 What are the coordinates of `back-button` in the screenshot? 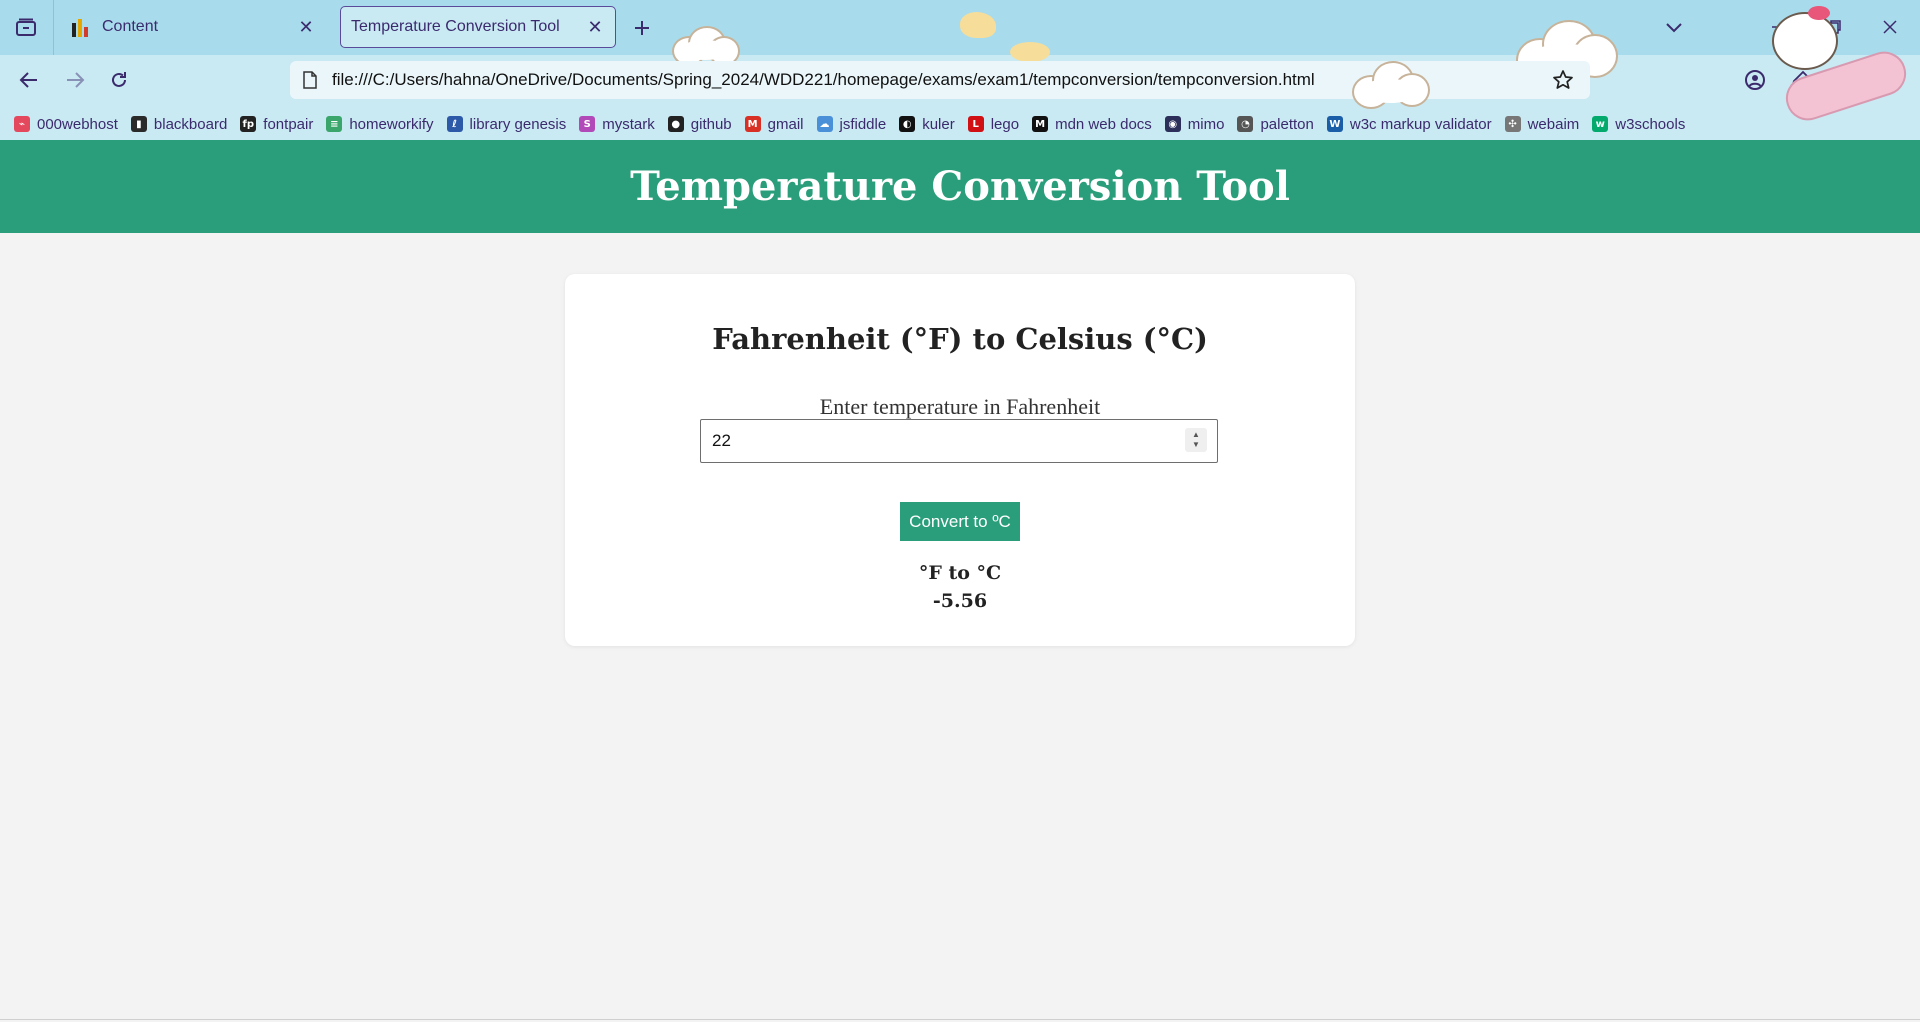 It's located at (29, 80).